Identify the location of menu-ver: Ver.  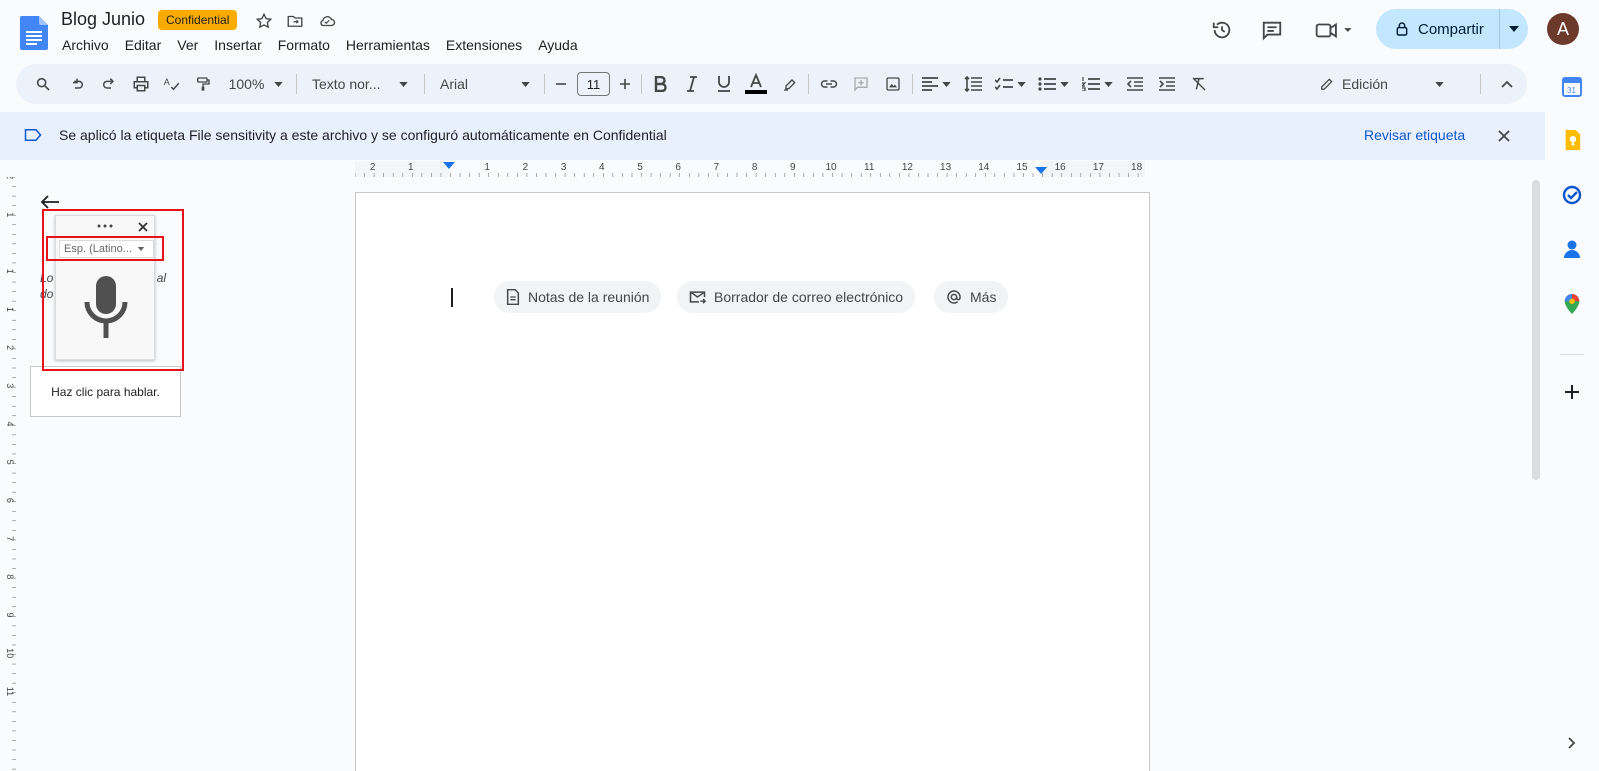
(187, 45).